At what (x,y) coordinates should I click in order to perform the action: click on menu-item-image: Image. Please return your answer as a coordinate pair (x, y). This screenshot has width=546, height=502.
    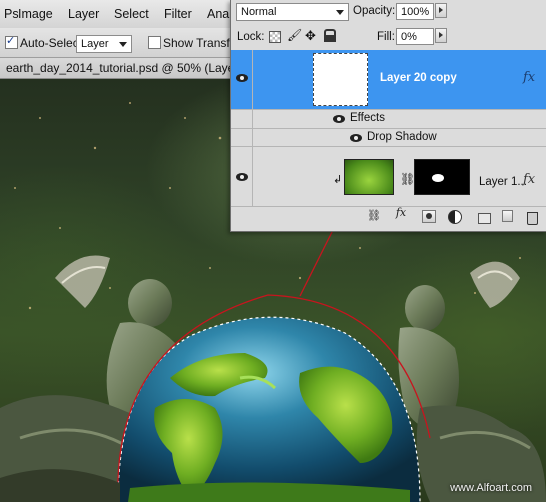
    Looking at the image, I should click on (35, 14).